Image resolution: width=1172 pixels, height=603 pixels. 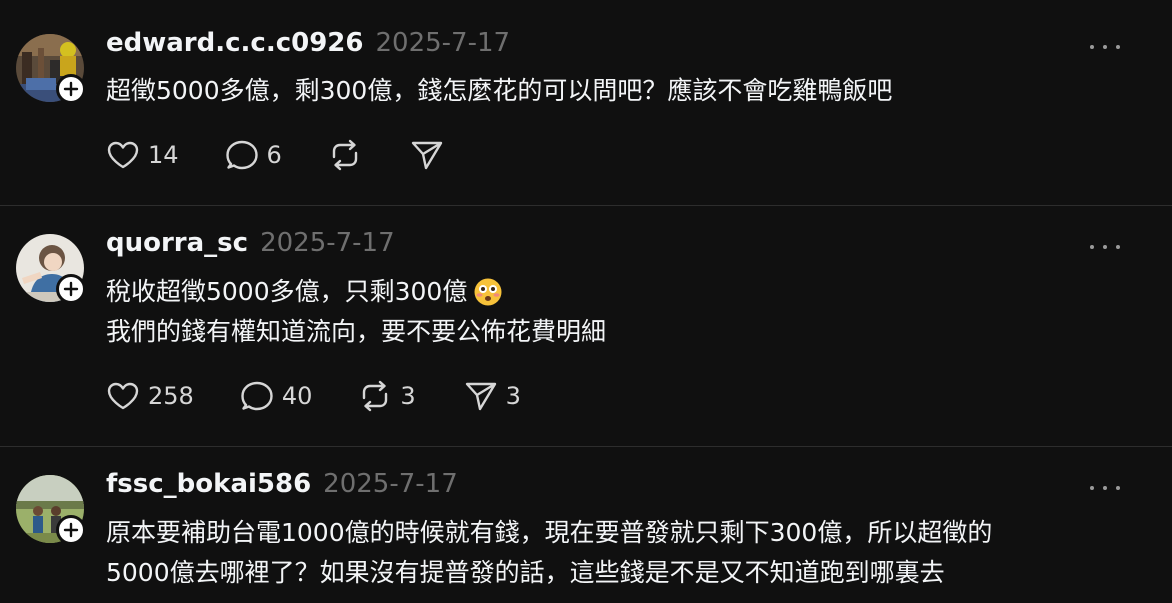 I want to click on action-bar: 258 40 3 3, so click(x=313, y=396).